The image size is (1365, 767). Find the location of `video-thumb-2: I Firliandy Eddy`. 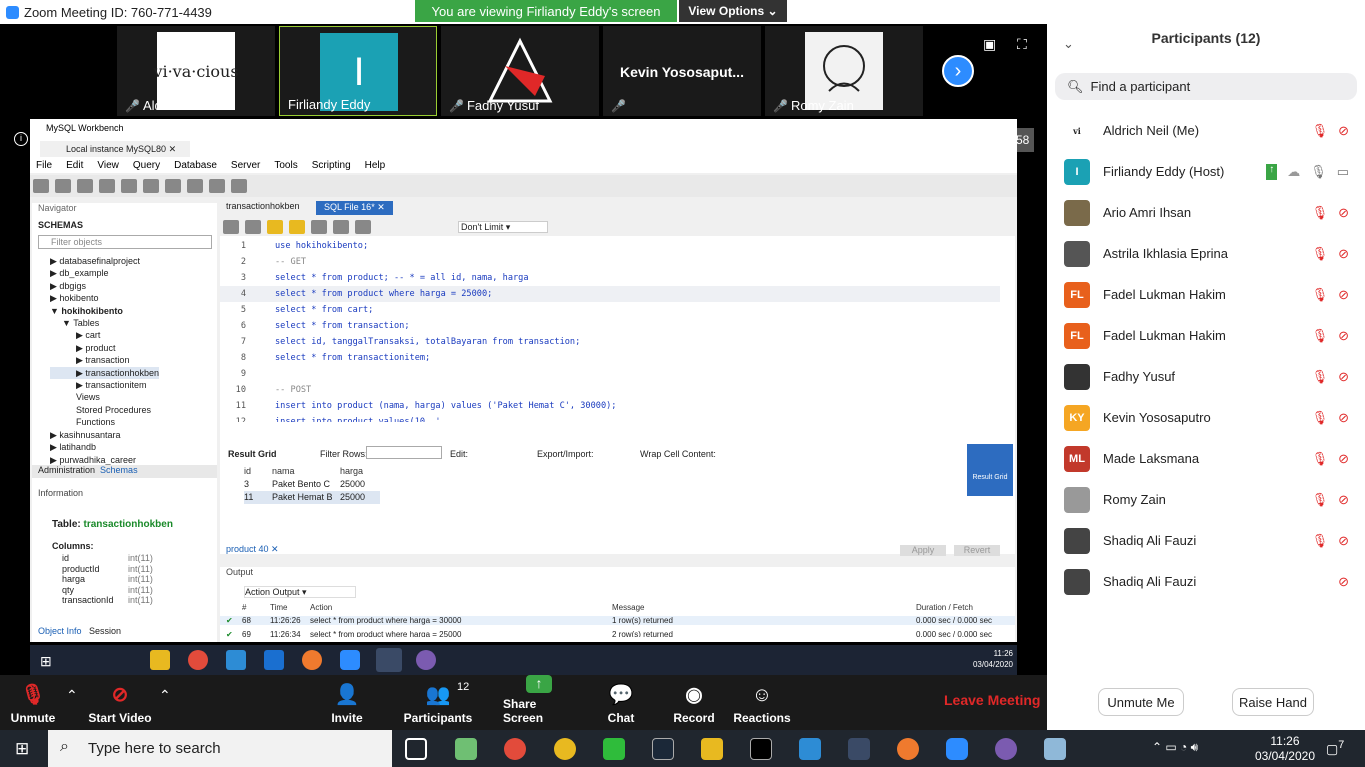

video-thumb-2: I Firliandy Eddy is located at coordinates (358, 71).